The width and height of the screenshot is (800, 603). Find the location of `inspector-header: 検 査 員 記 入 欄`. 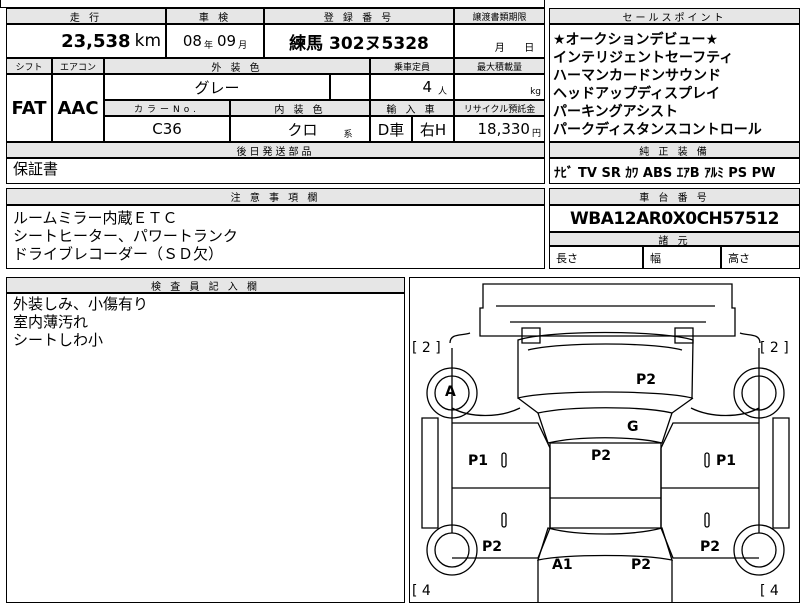

inspector-header: 検 査 員 記 入 欄 is located at coordinates (205, 285).